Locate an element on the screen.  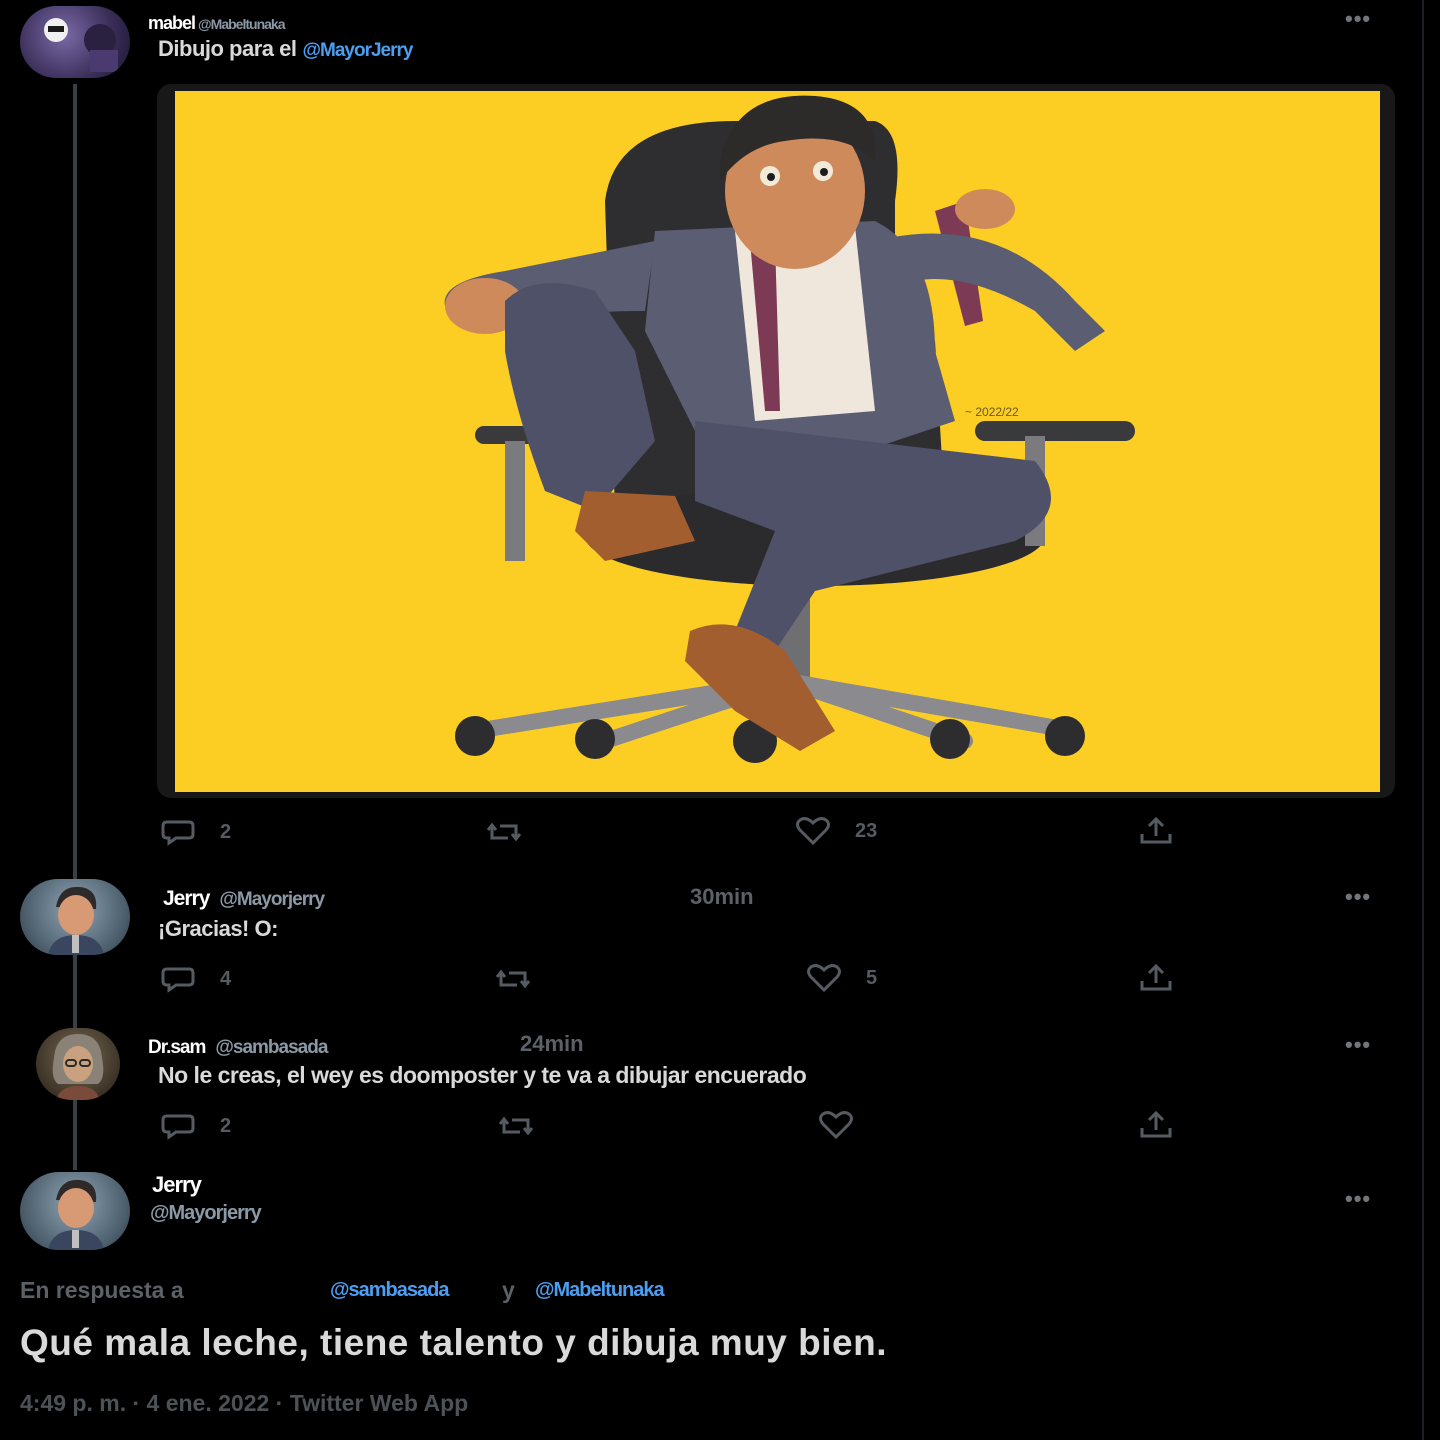
like-button: 5 is located at coordinates (841, 978).